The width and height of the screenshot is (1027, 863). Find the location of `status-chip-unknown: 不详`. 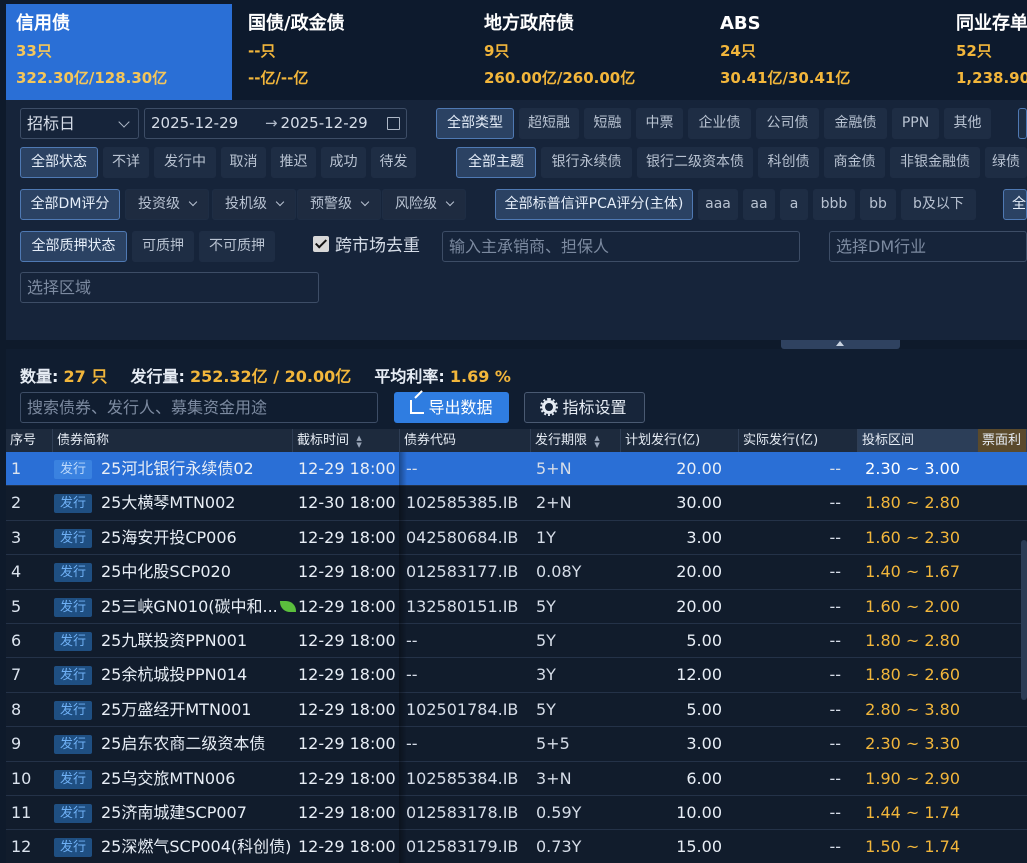

status-chip-unknown: 不详 is located at coordinates (126, 162).